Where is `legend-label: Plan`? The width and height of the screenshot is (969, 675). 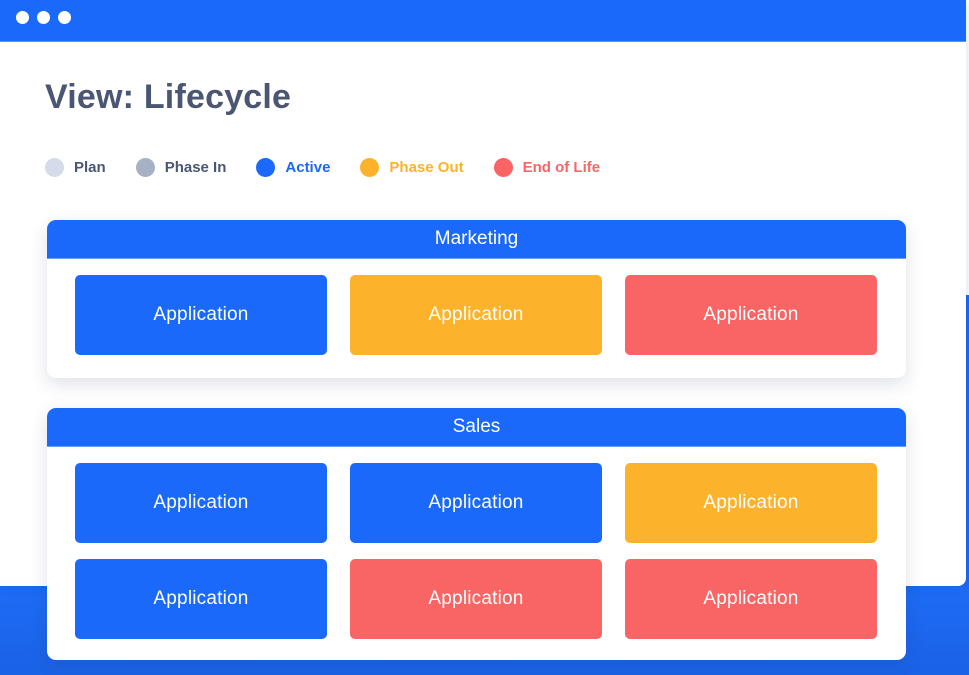 legend-label: Plan is located at coordinates (90, 167).